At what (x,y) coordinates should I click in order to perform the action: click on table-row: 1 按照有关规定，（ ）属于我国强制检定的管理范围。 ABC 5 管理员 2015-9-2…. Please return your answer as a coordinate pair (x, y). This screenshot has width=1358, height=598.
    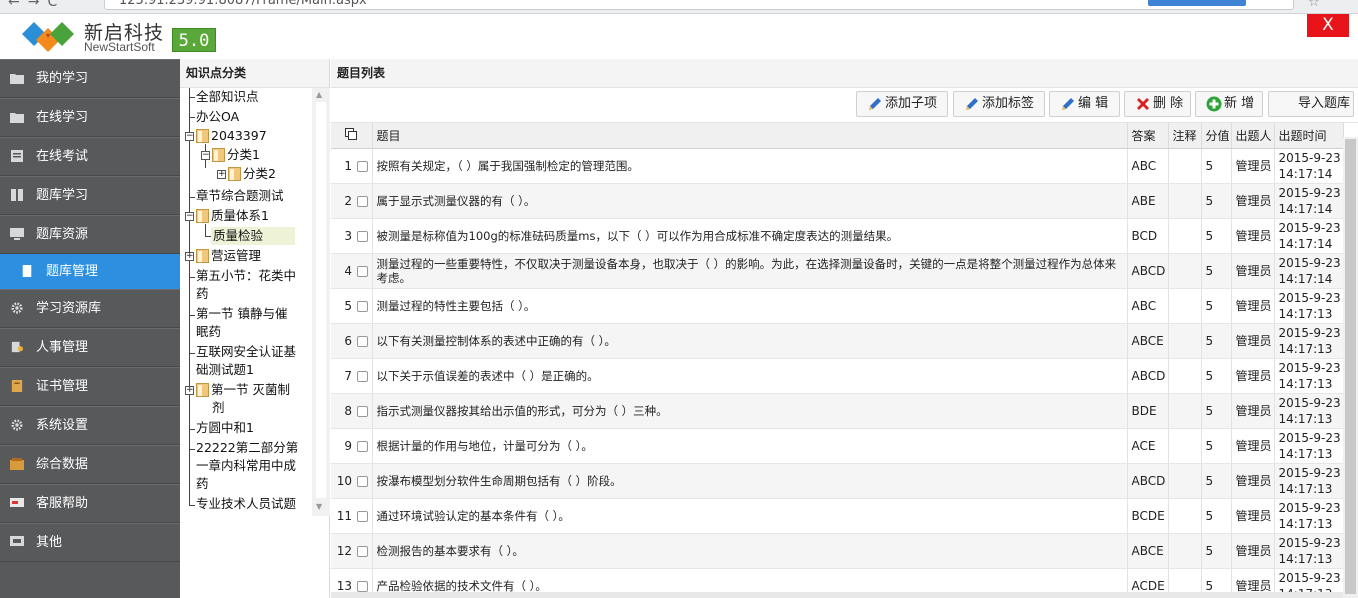
    Looking at the image, I should click on (837, 166).